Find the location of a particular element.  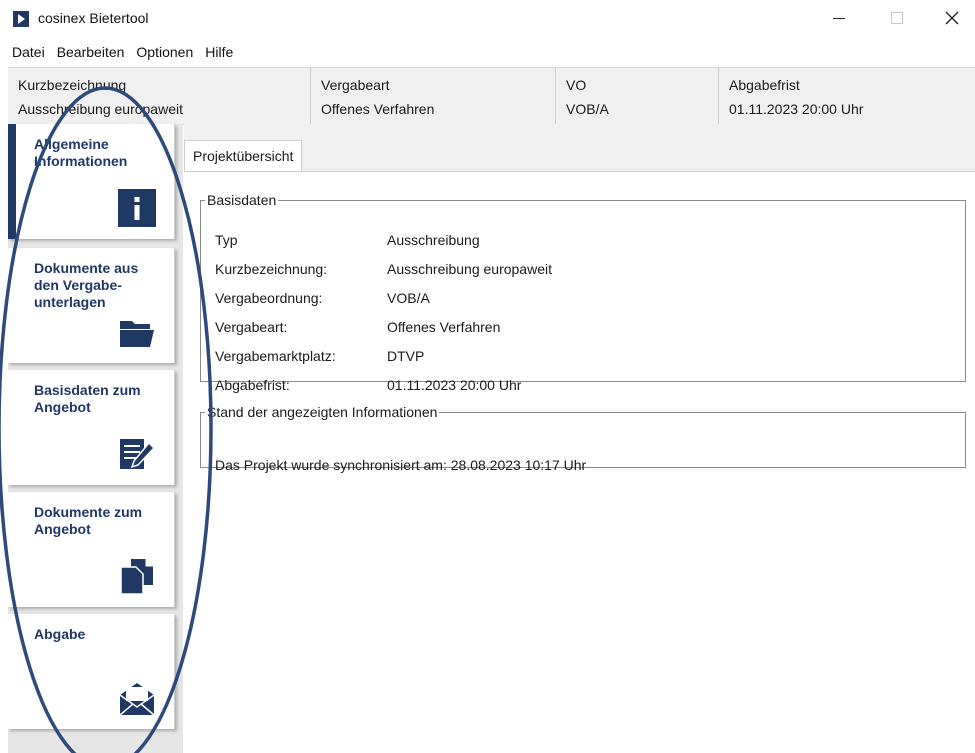

header-label: Abgabefrist is located at coordinates (764, 85).